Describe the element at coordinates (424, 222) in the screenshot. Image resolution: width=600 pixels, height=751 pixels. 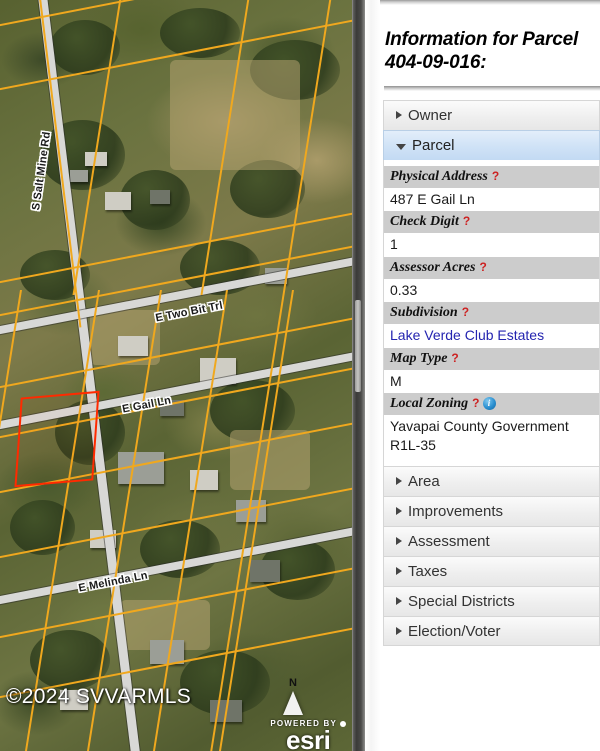
I see `label-text: Check Digit` at that location.